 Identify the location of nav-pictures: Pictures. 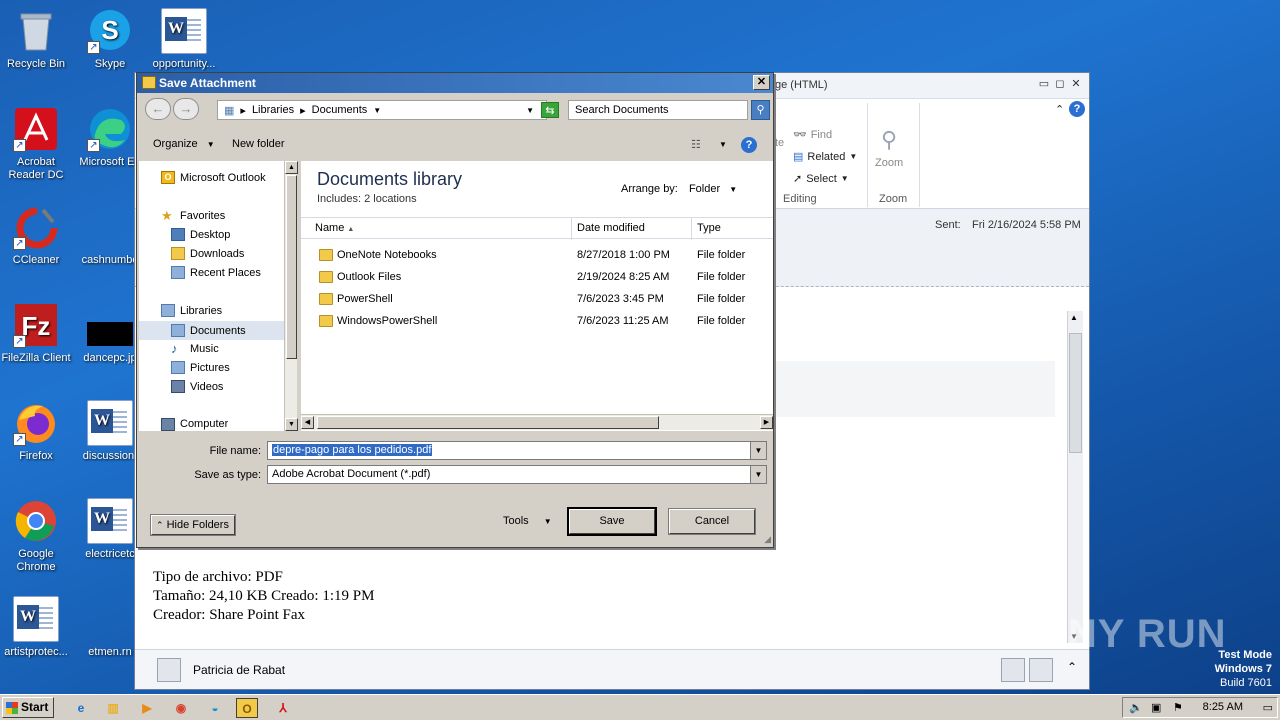
(200, 367).